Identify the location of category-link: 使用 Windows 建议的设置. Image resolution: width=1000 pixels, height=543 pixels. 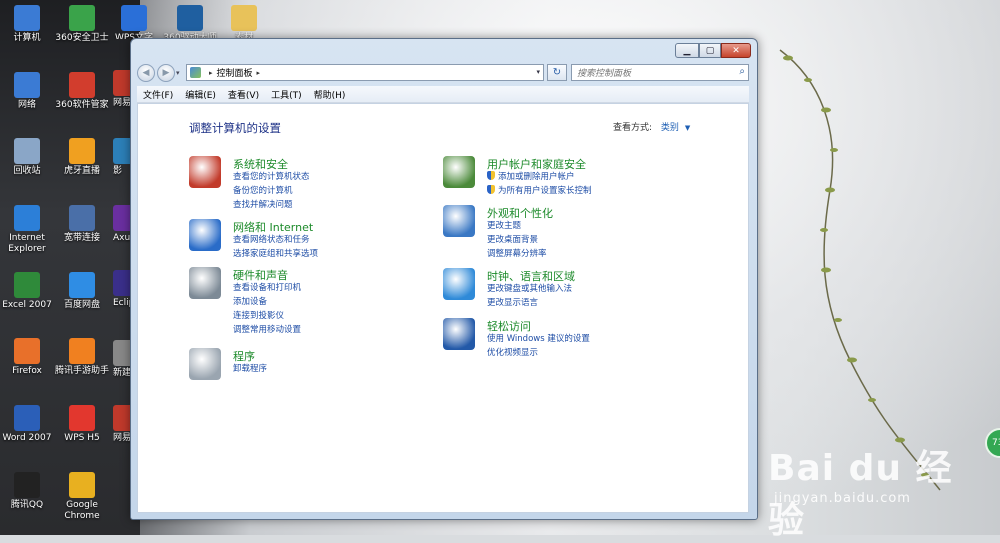
(538, 339).